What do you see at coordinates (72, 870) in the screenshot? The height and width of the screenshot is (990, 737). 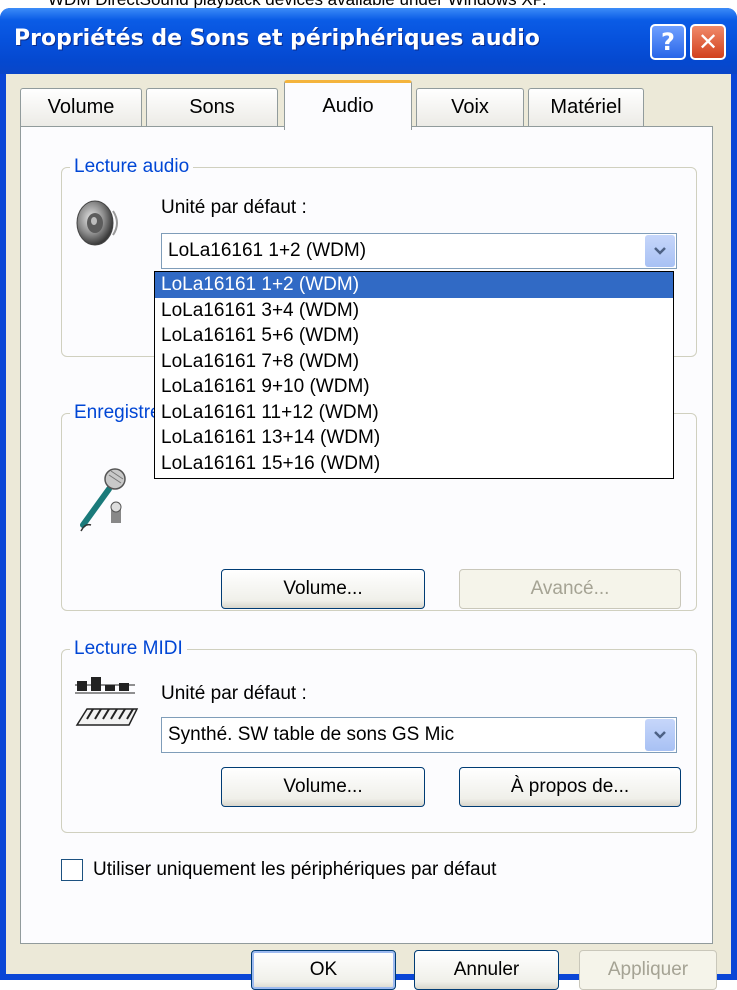 I see `default-only-checkbox` at bounding box center [72, 870].